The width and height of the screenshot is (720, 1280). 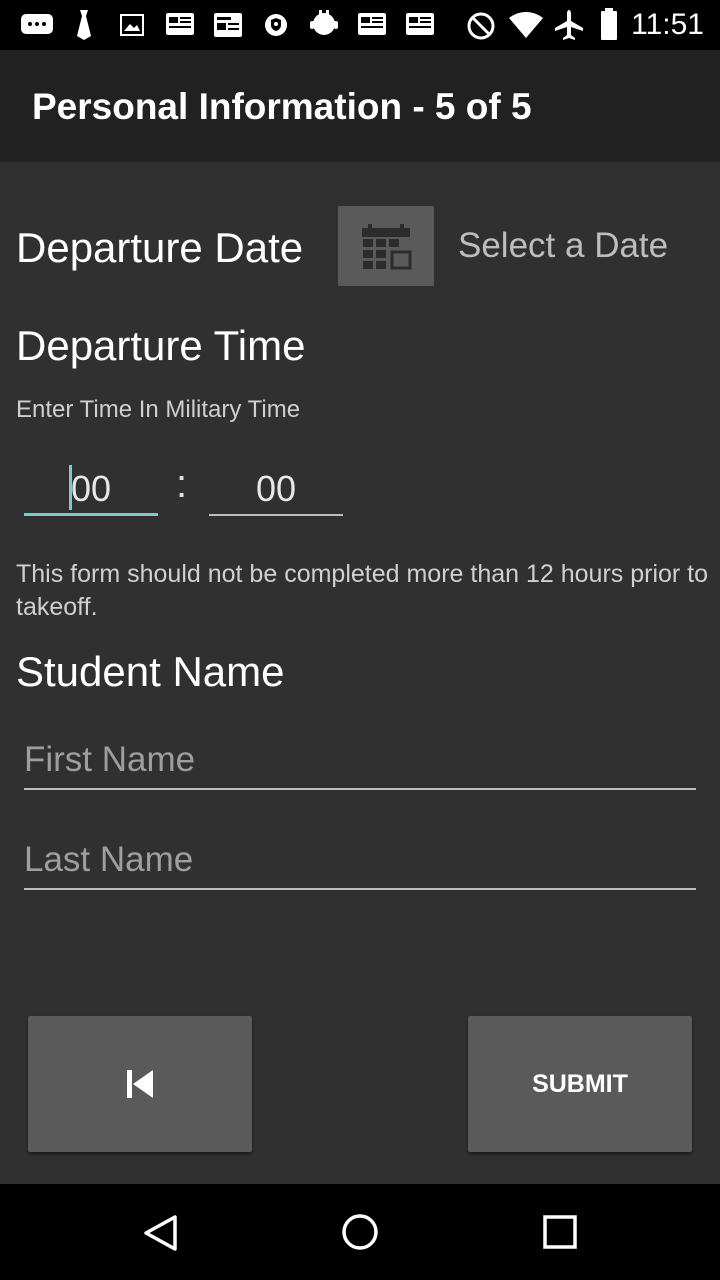 What do you see at coordinates (563, 246) in the screenshot?
I see `select-date-text: Select a Date` at bounding box center [563, 246].